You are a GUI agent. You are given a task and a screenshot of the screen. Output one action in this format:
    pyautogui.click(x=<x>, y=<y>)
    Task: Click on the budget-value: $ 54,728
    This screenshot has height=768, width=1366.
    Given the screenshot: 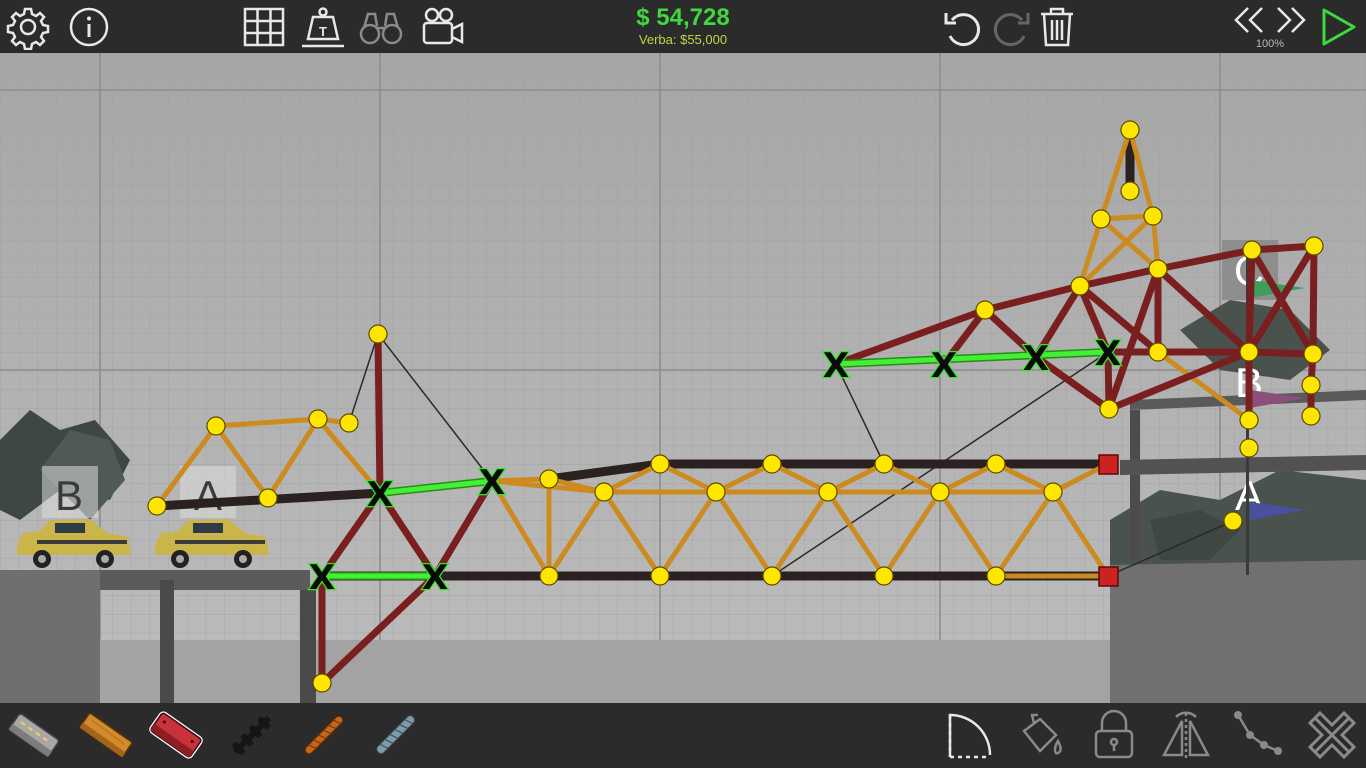 What is the action you would take?
    pyautogui.click(x=683, y=17)
    